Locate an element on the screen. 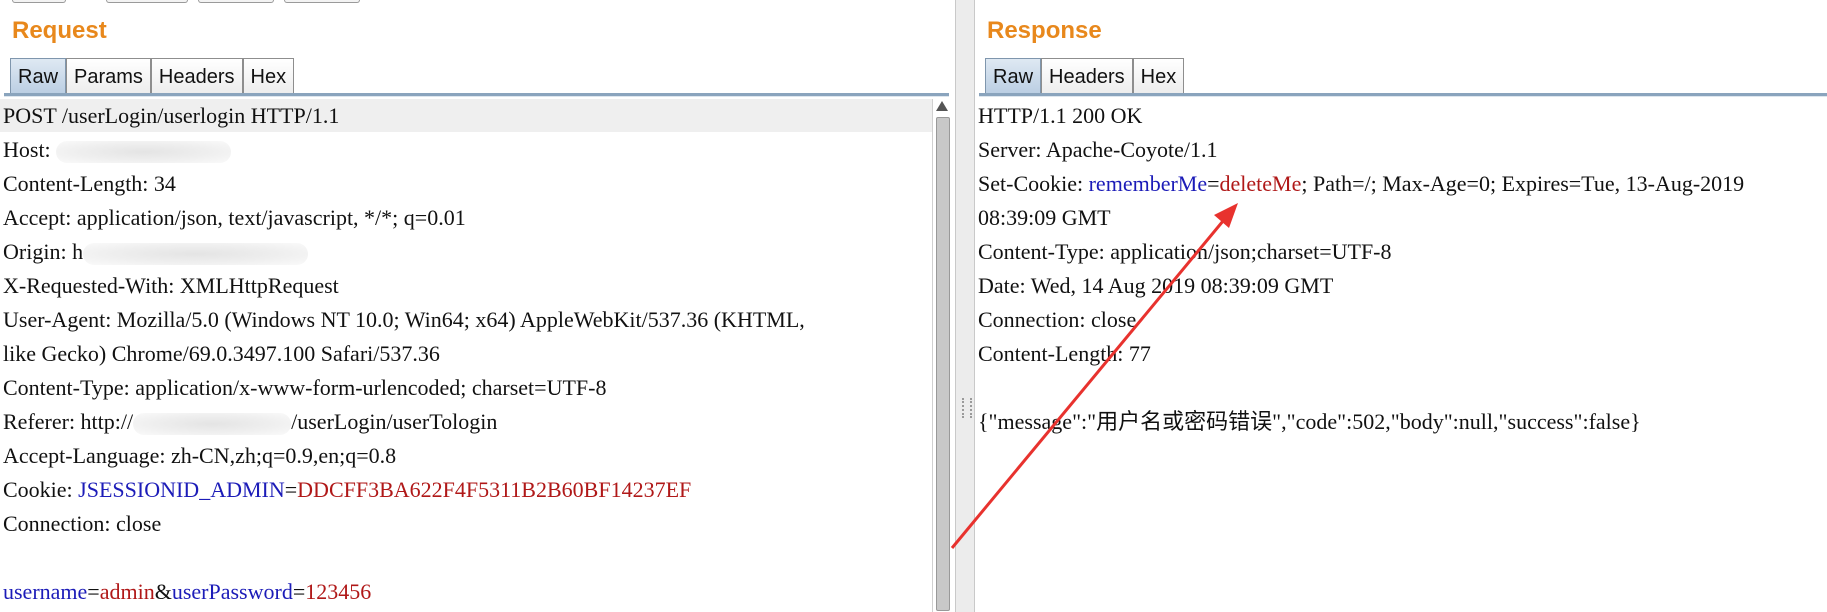 This screenshot has height=612, width=1827. scroll-up-arrow-icon is located at coordinates (942, 106).